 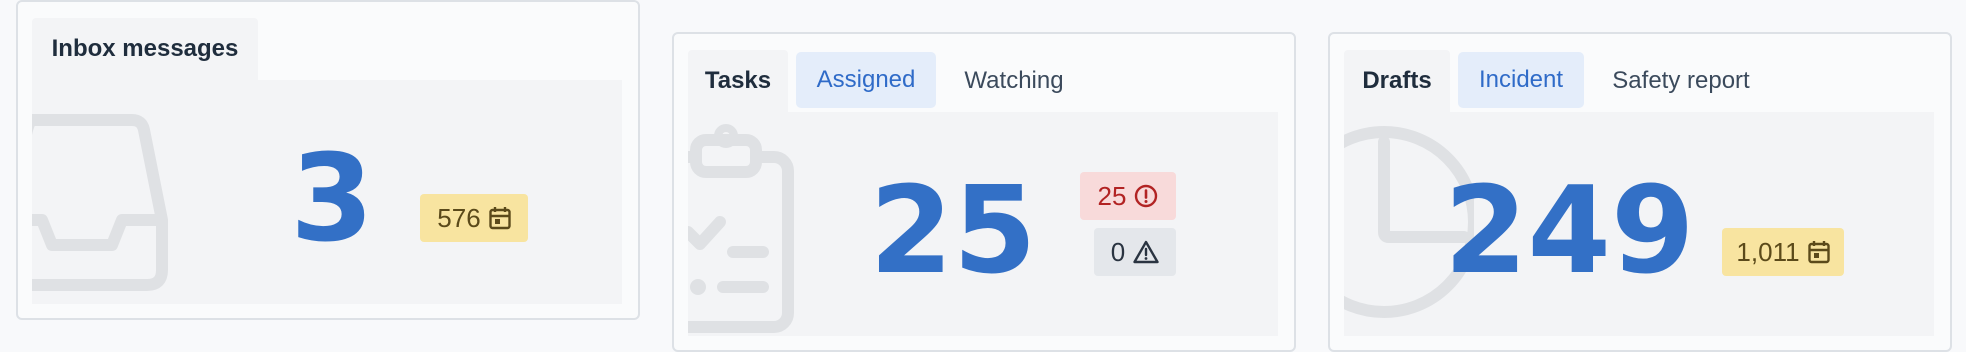 I want to click on tasks-warning-badge: 0, so click(x=1135, y=252).